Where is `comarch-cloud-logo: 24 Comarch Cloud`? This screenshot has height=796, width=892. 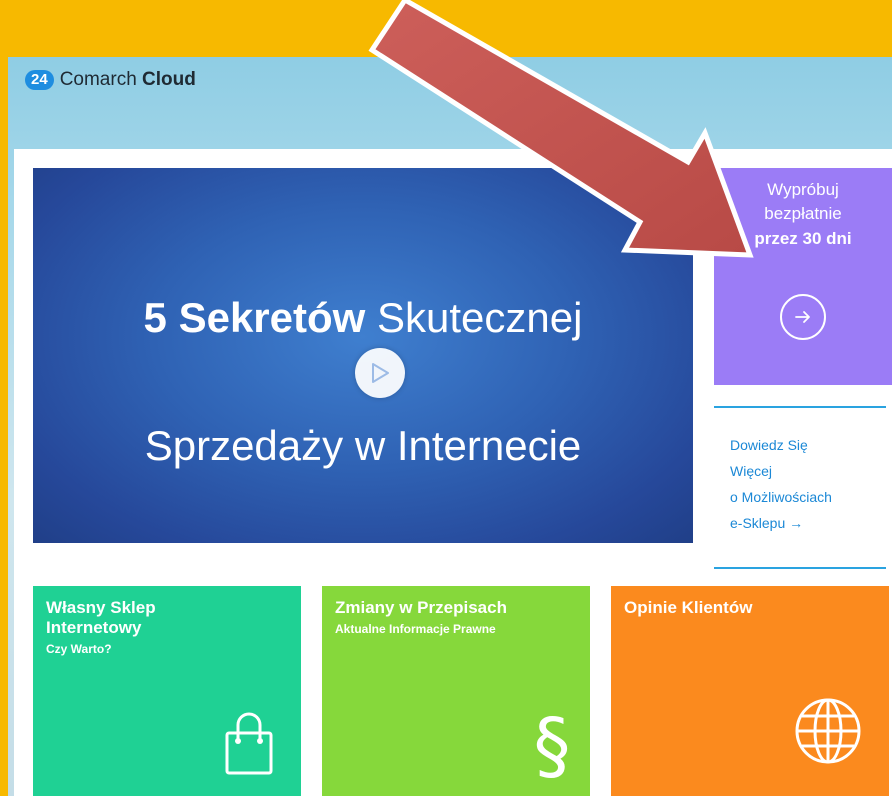 comarch-cloud-logo: 24 Comarch Cloud is located at coordinates (110, 80).